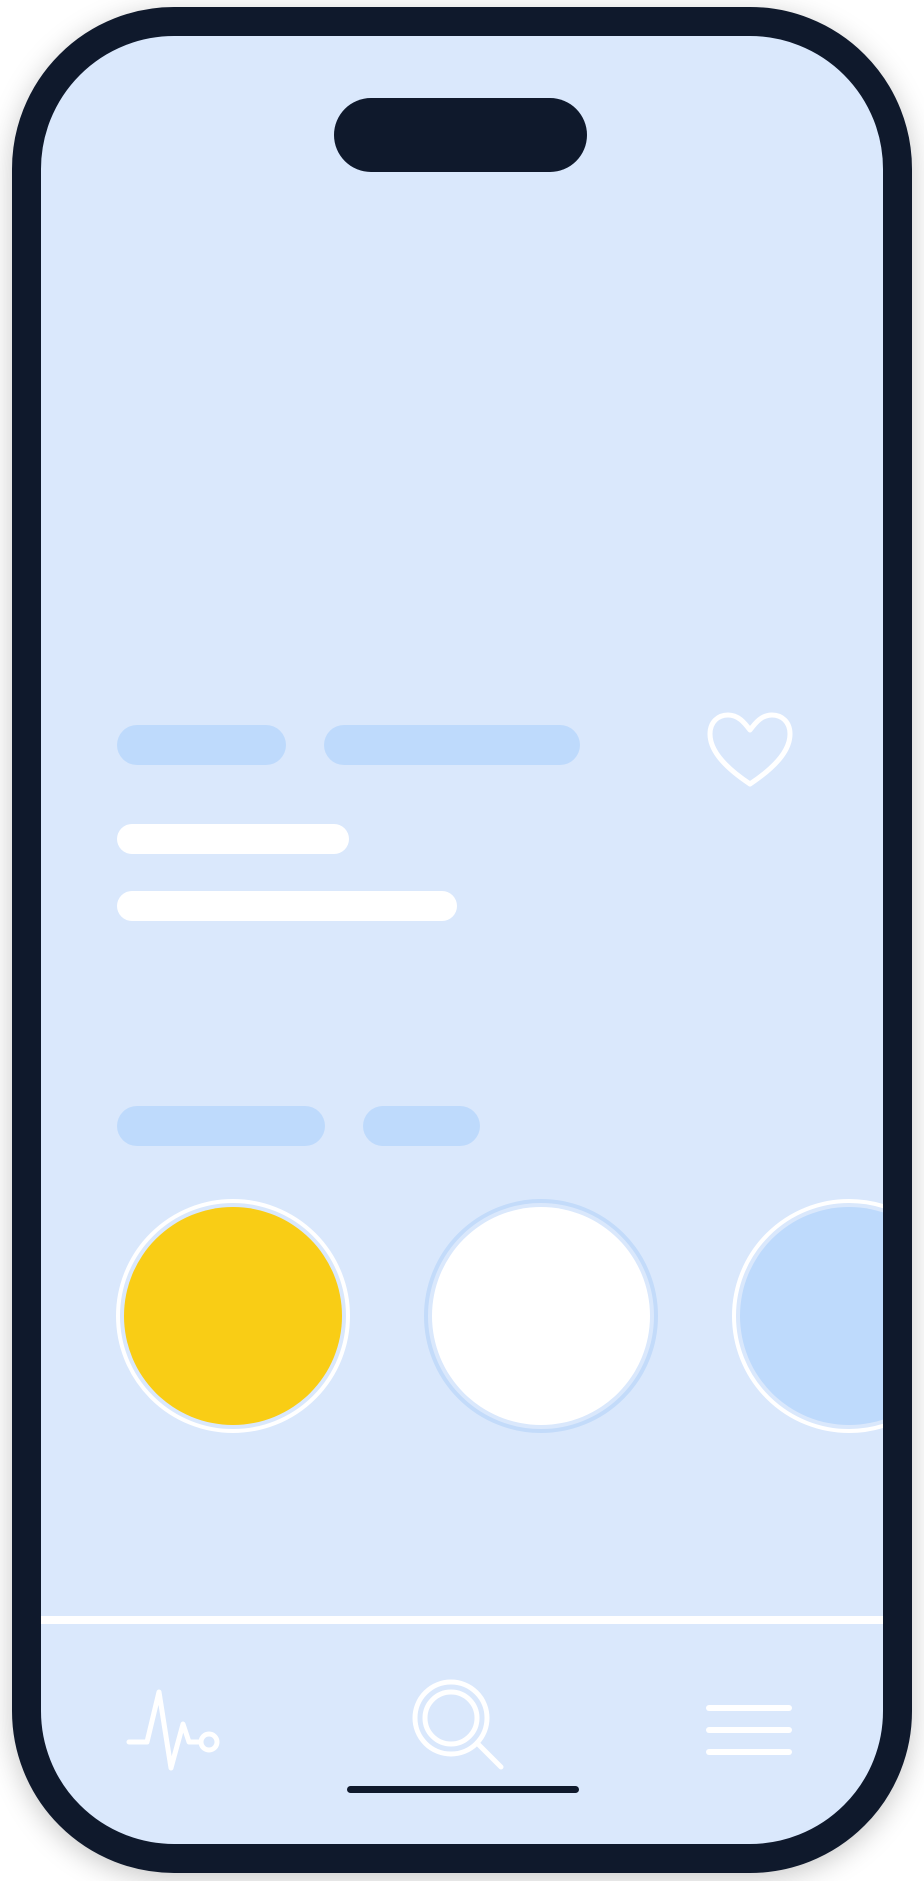 This screenshot has width=924, height=1881. What do you see at coordinates (462, 1620) in the screenshot?
I see `nav-divider` at bounding box center [462, 1620].